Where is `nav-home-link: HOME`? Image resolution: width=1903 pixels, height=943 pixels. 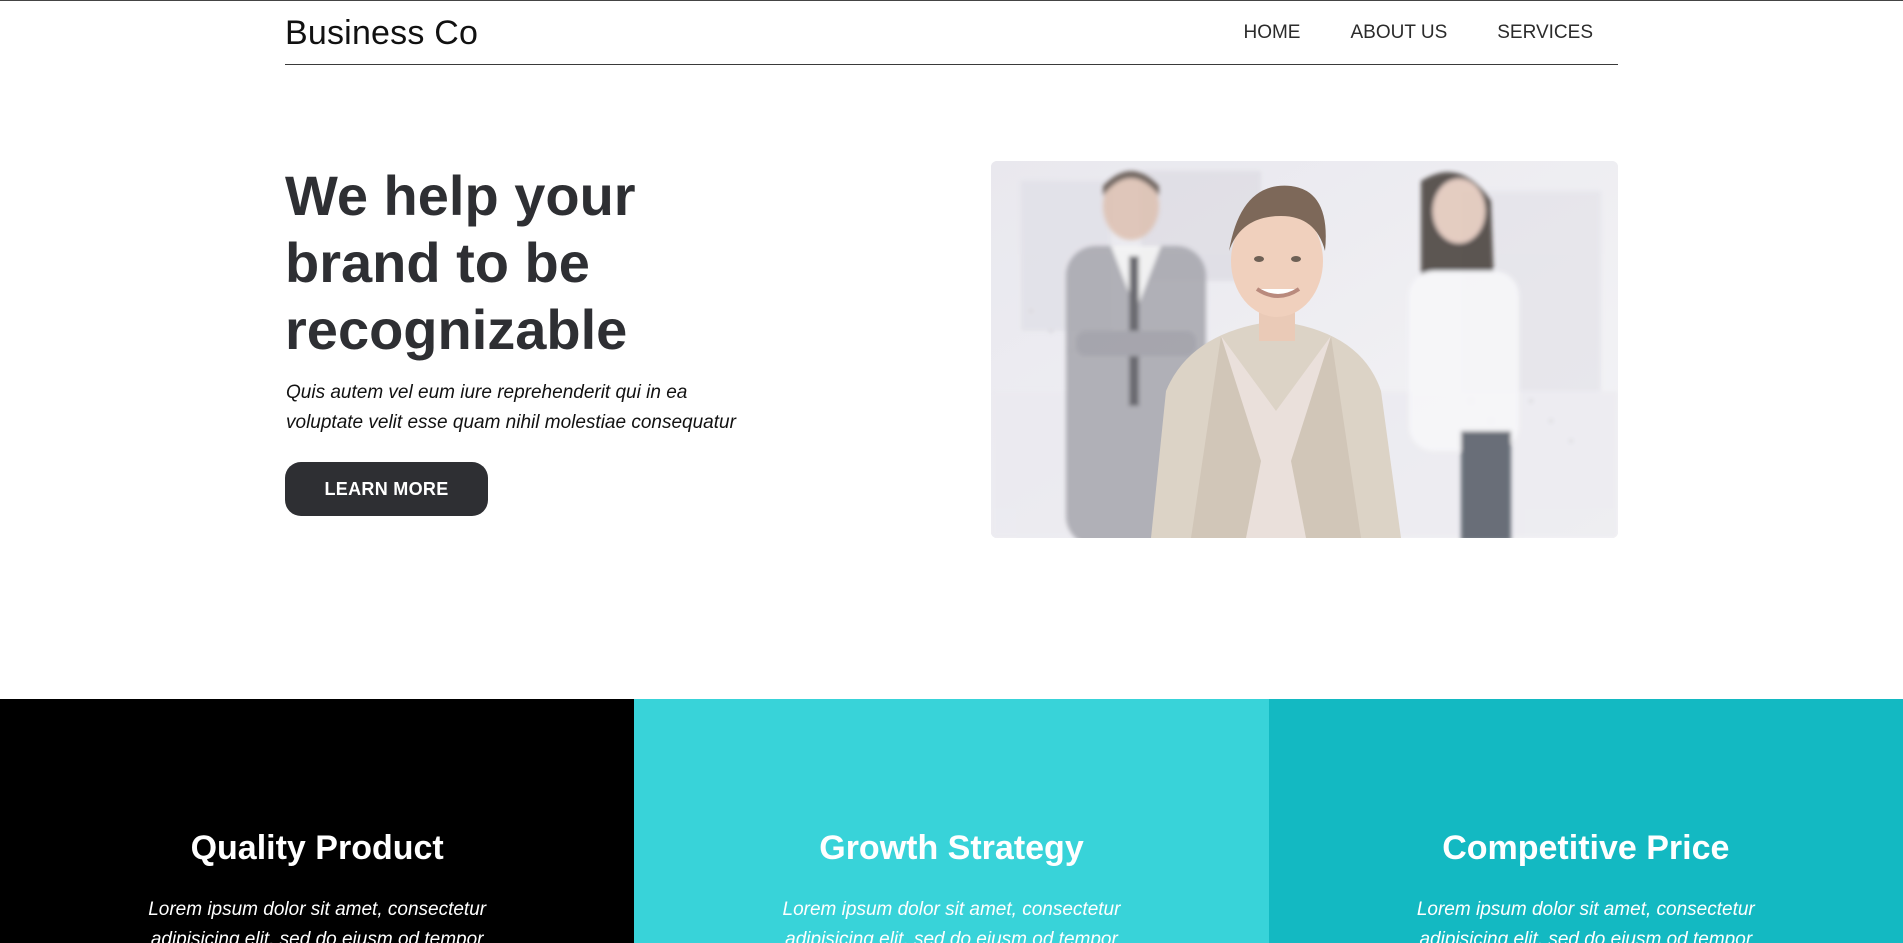
nav-home-link: HOME is located at coordinates (1271, 33).